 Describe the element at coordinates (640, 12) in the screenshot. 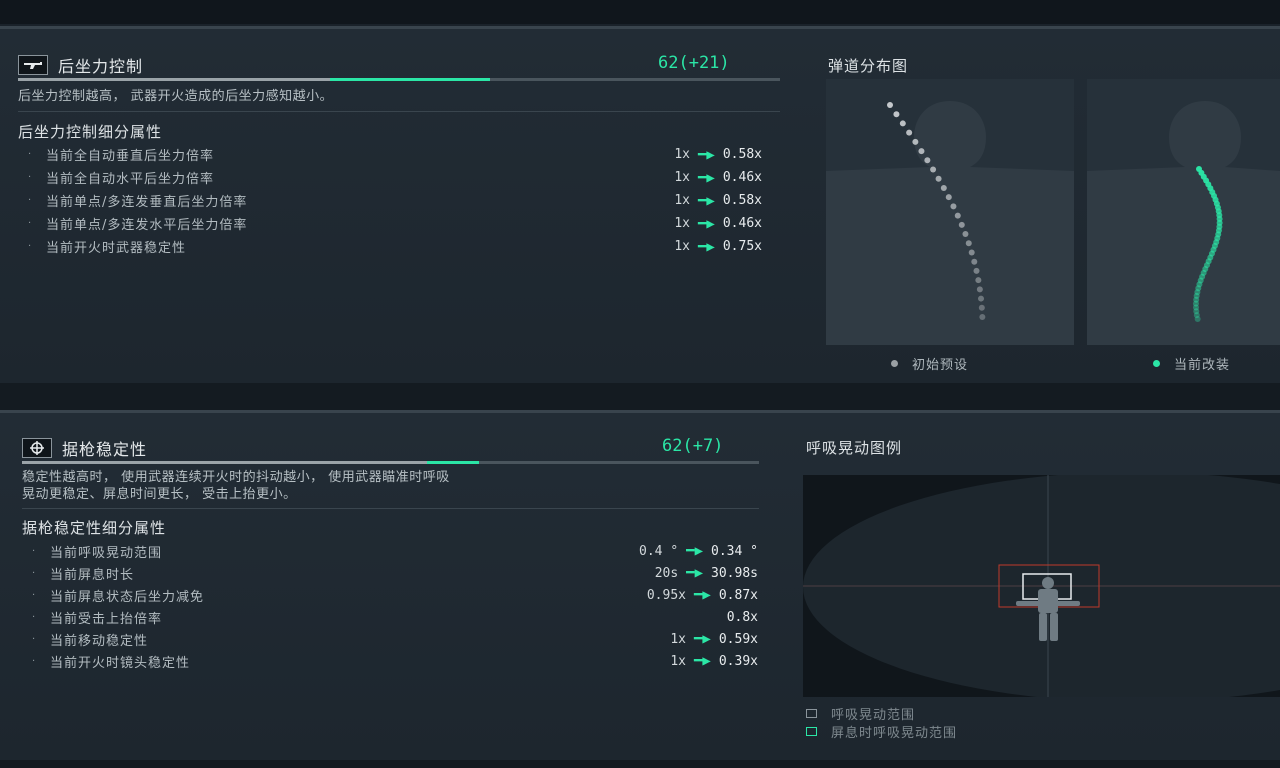

I see `top-bar` at that location.